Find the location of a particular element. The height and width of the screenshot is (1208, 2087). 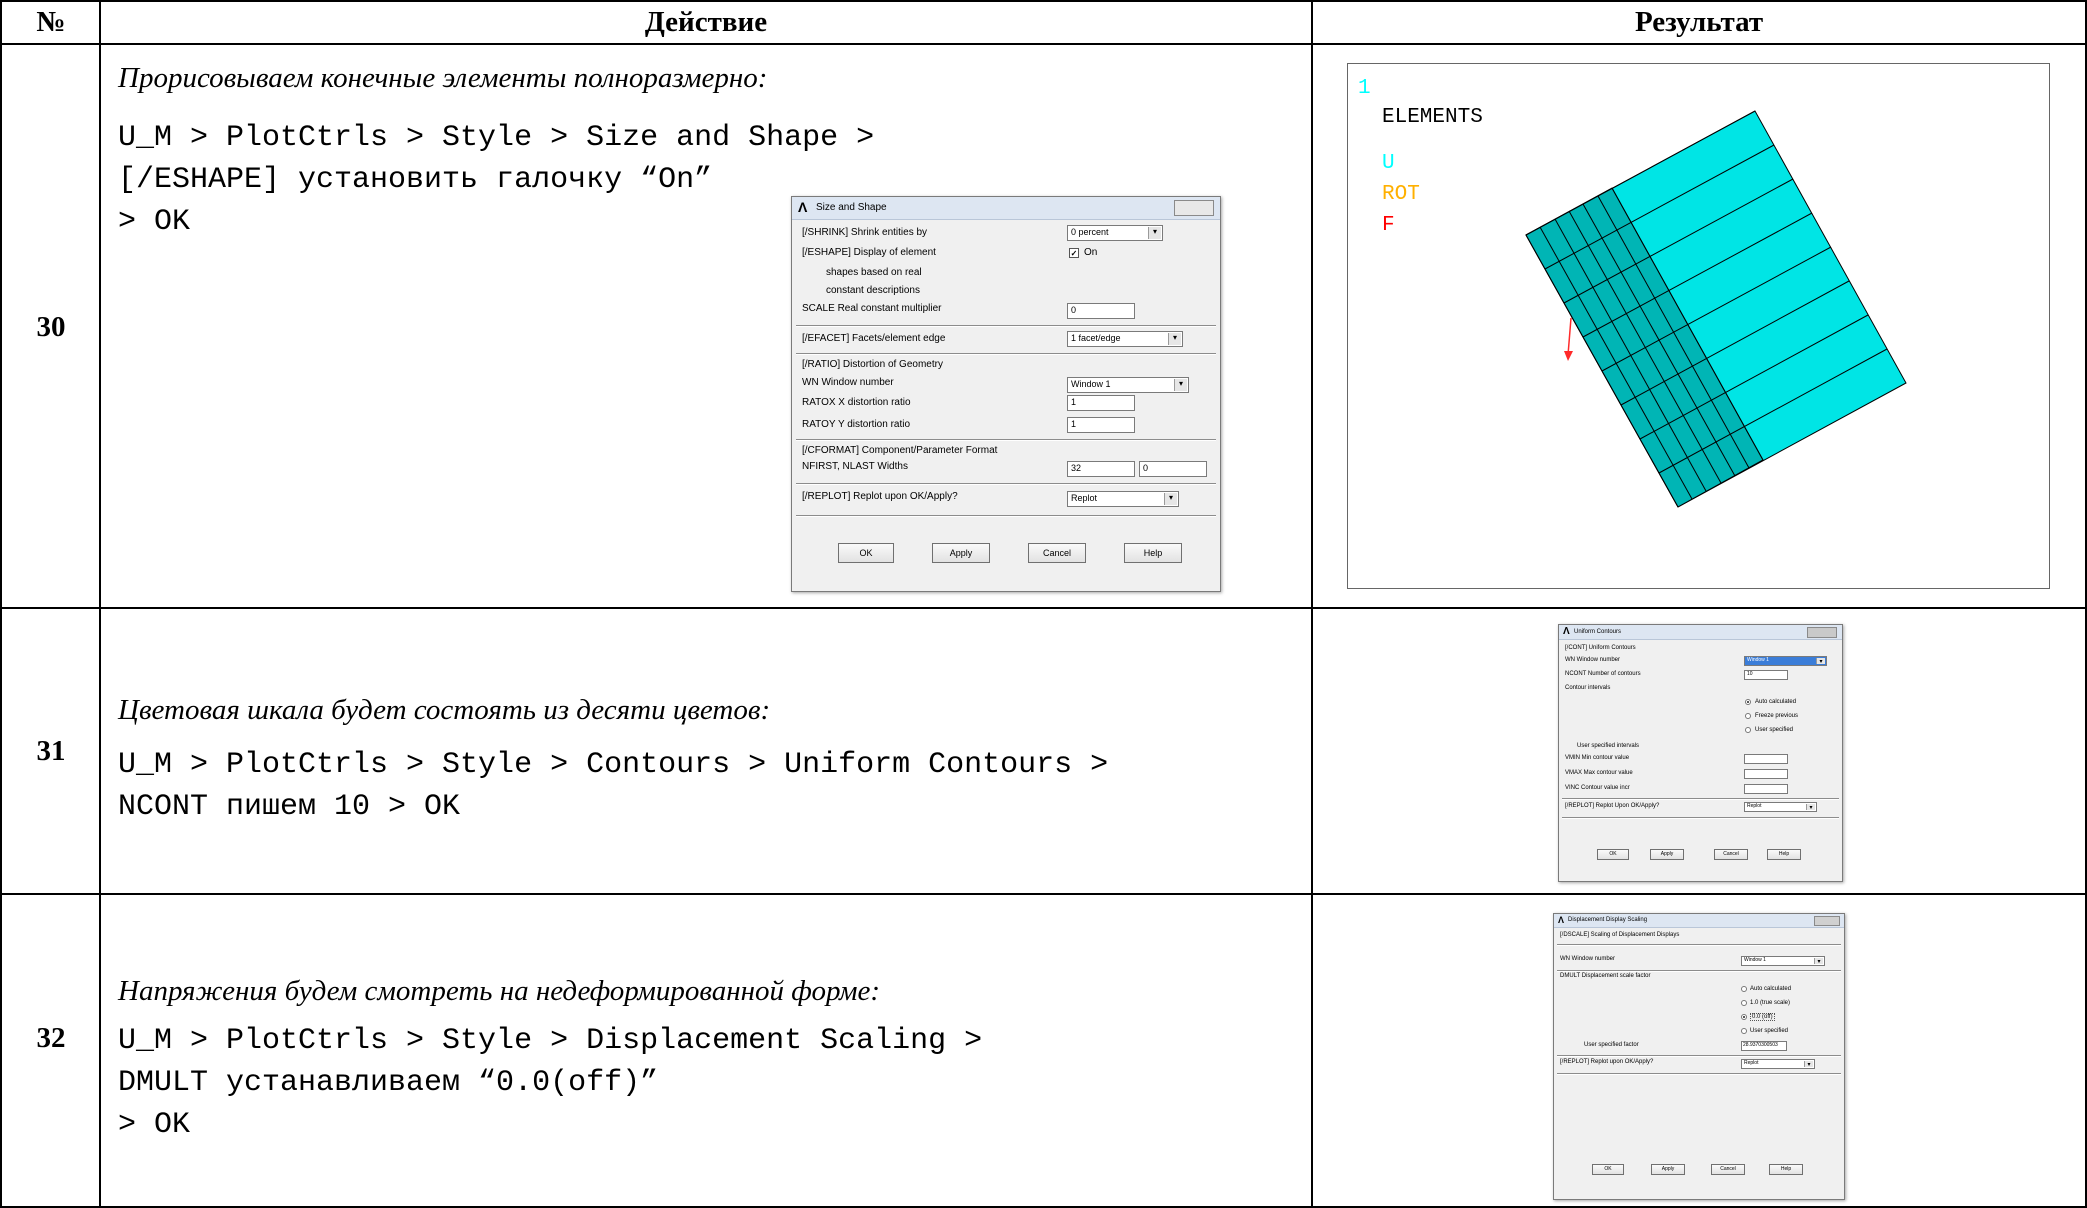

intervals-label: Contour intervals is located at coordinates (1588, 688).